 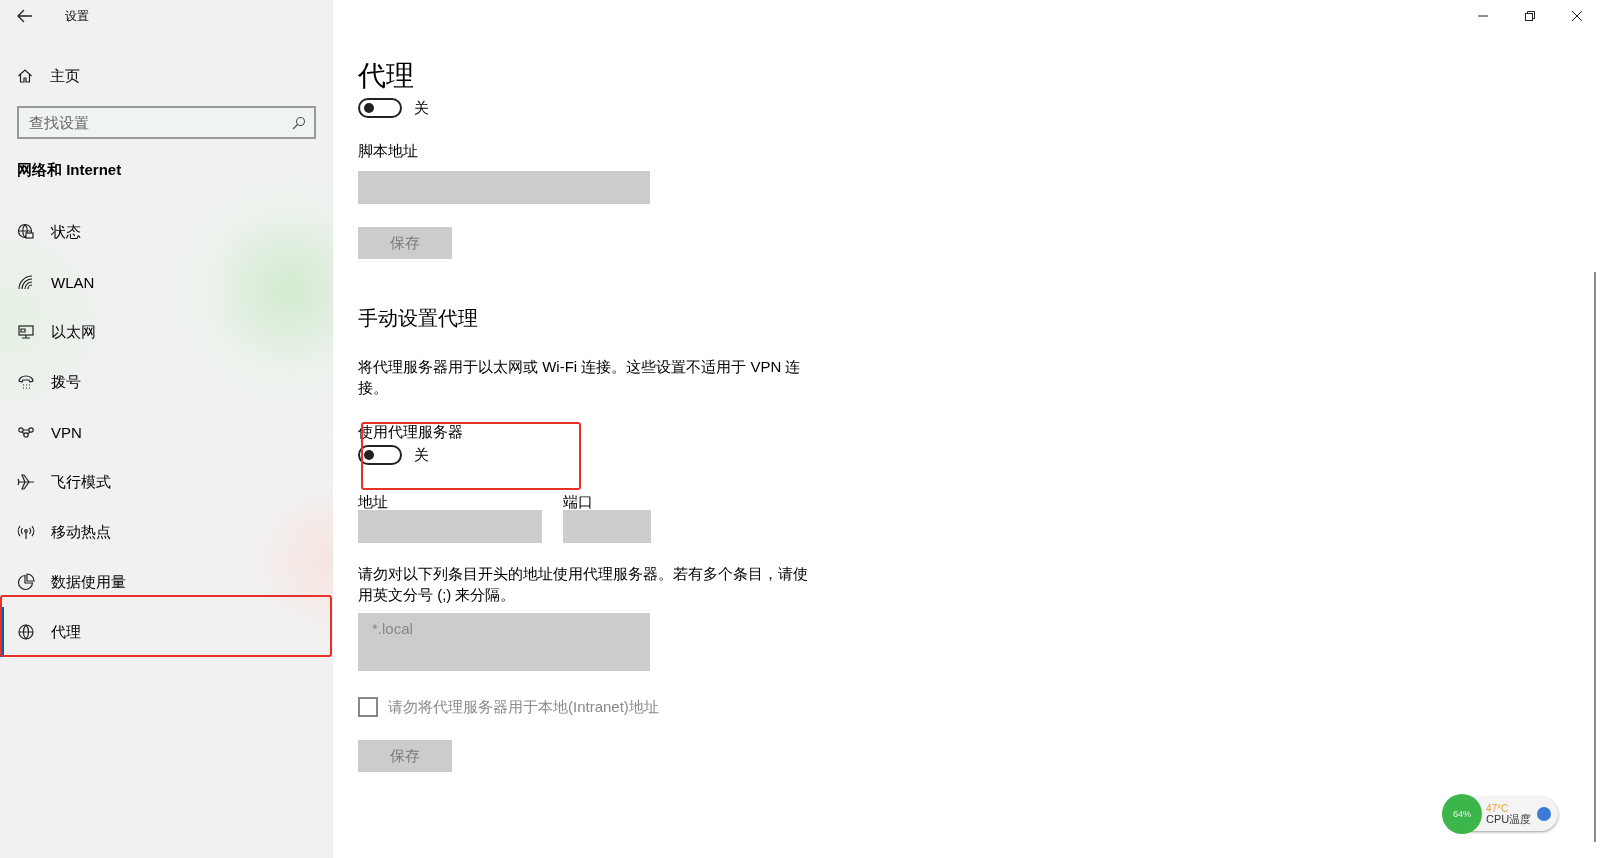 What do you see at coordinates (1529, 16) in the screenshot?
I see `restore-icon` at bounding box center [1529, 16].